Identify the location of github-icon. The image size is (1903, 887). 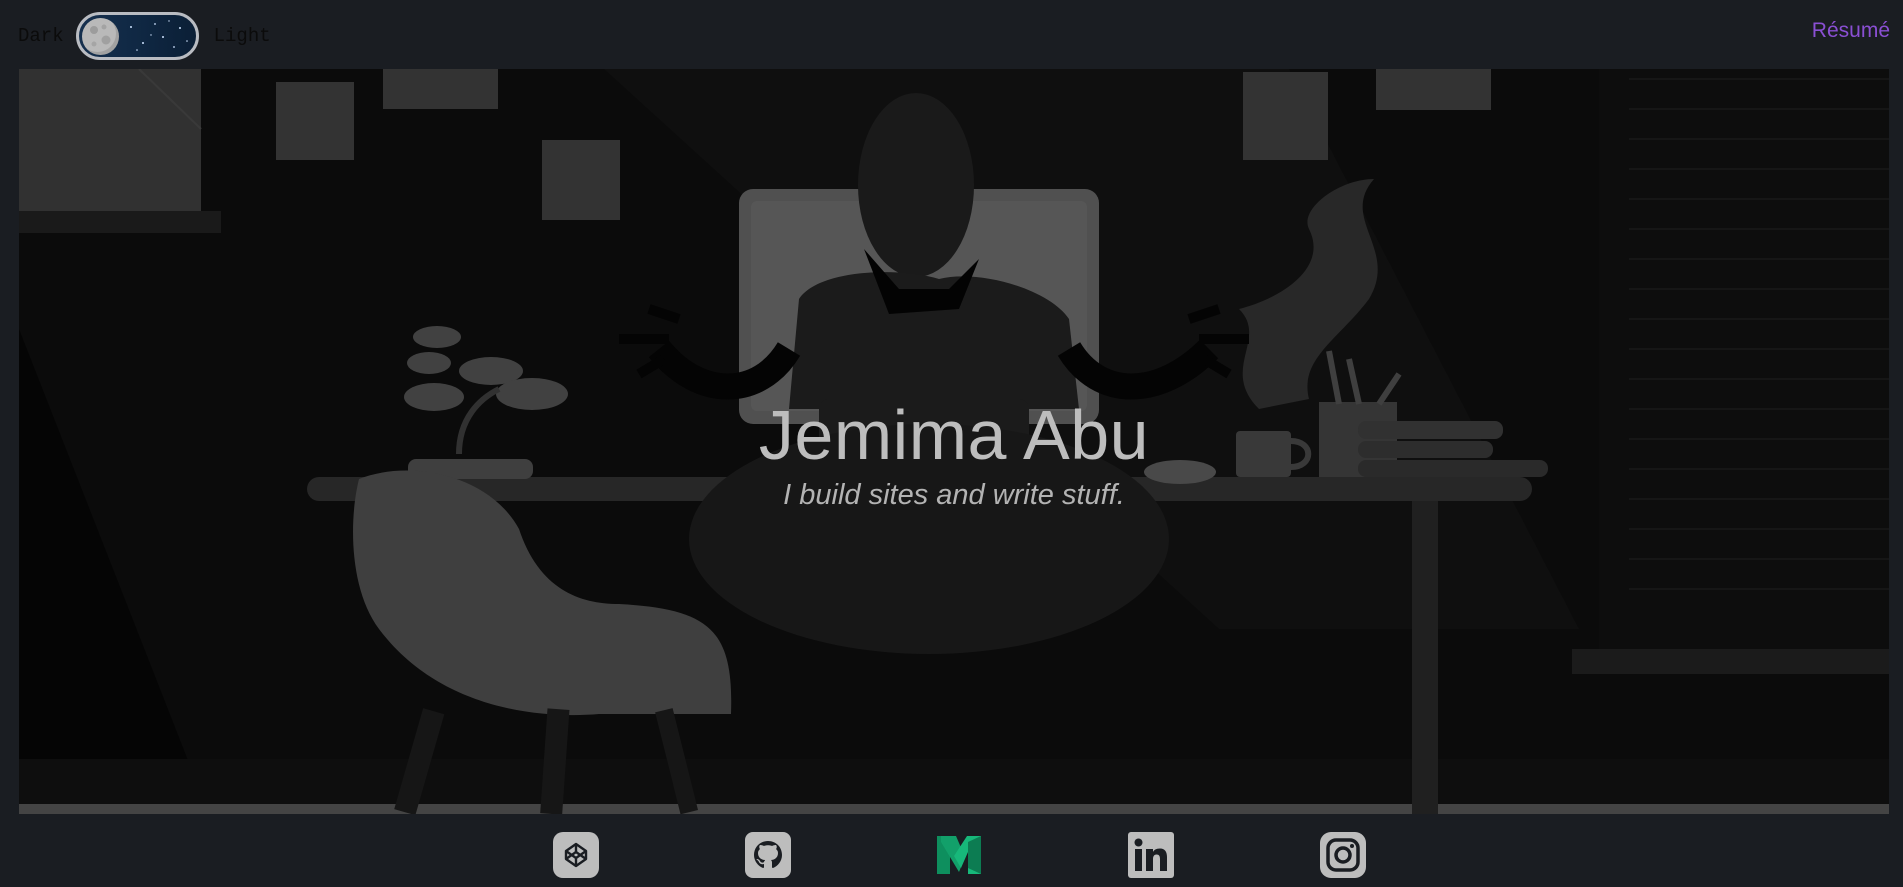
(768, 855).